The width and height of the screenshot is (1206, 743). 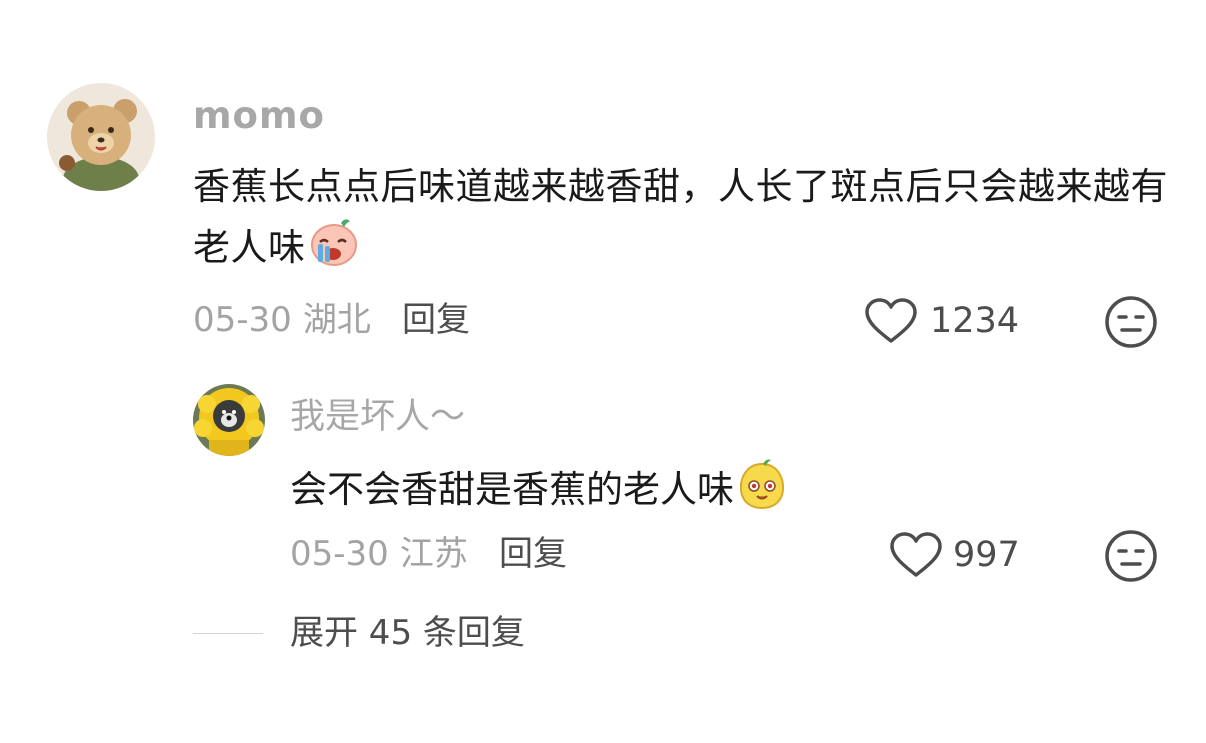 I want to click on heart-icon, so click(x=891, y=321).